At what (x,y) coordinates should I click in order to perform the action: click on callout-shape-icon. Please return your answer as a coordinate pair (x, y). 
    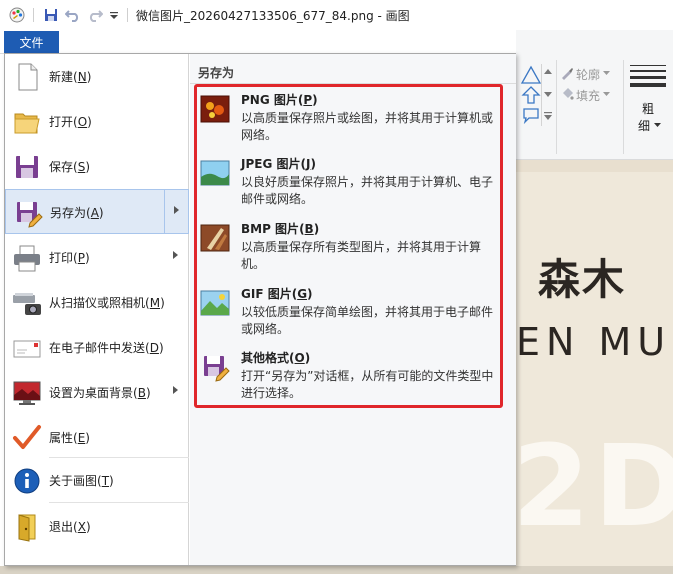
    Looking at the image, I should click on (531, 115).